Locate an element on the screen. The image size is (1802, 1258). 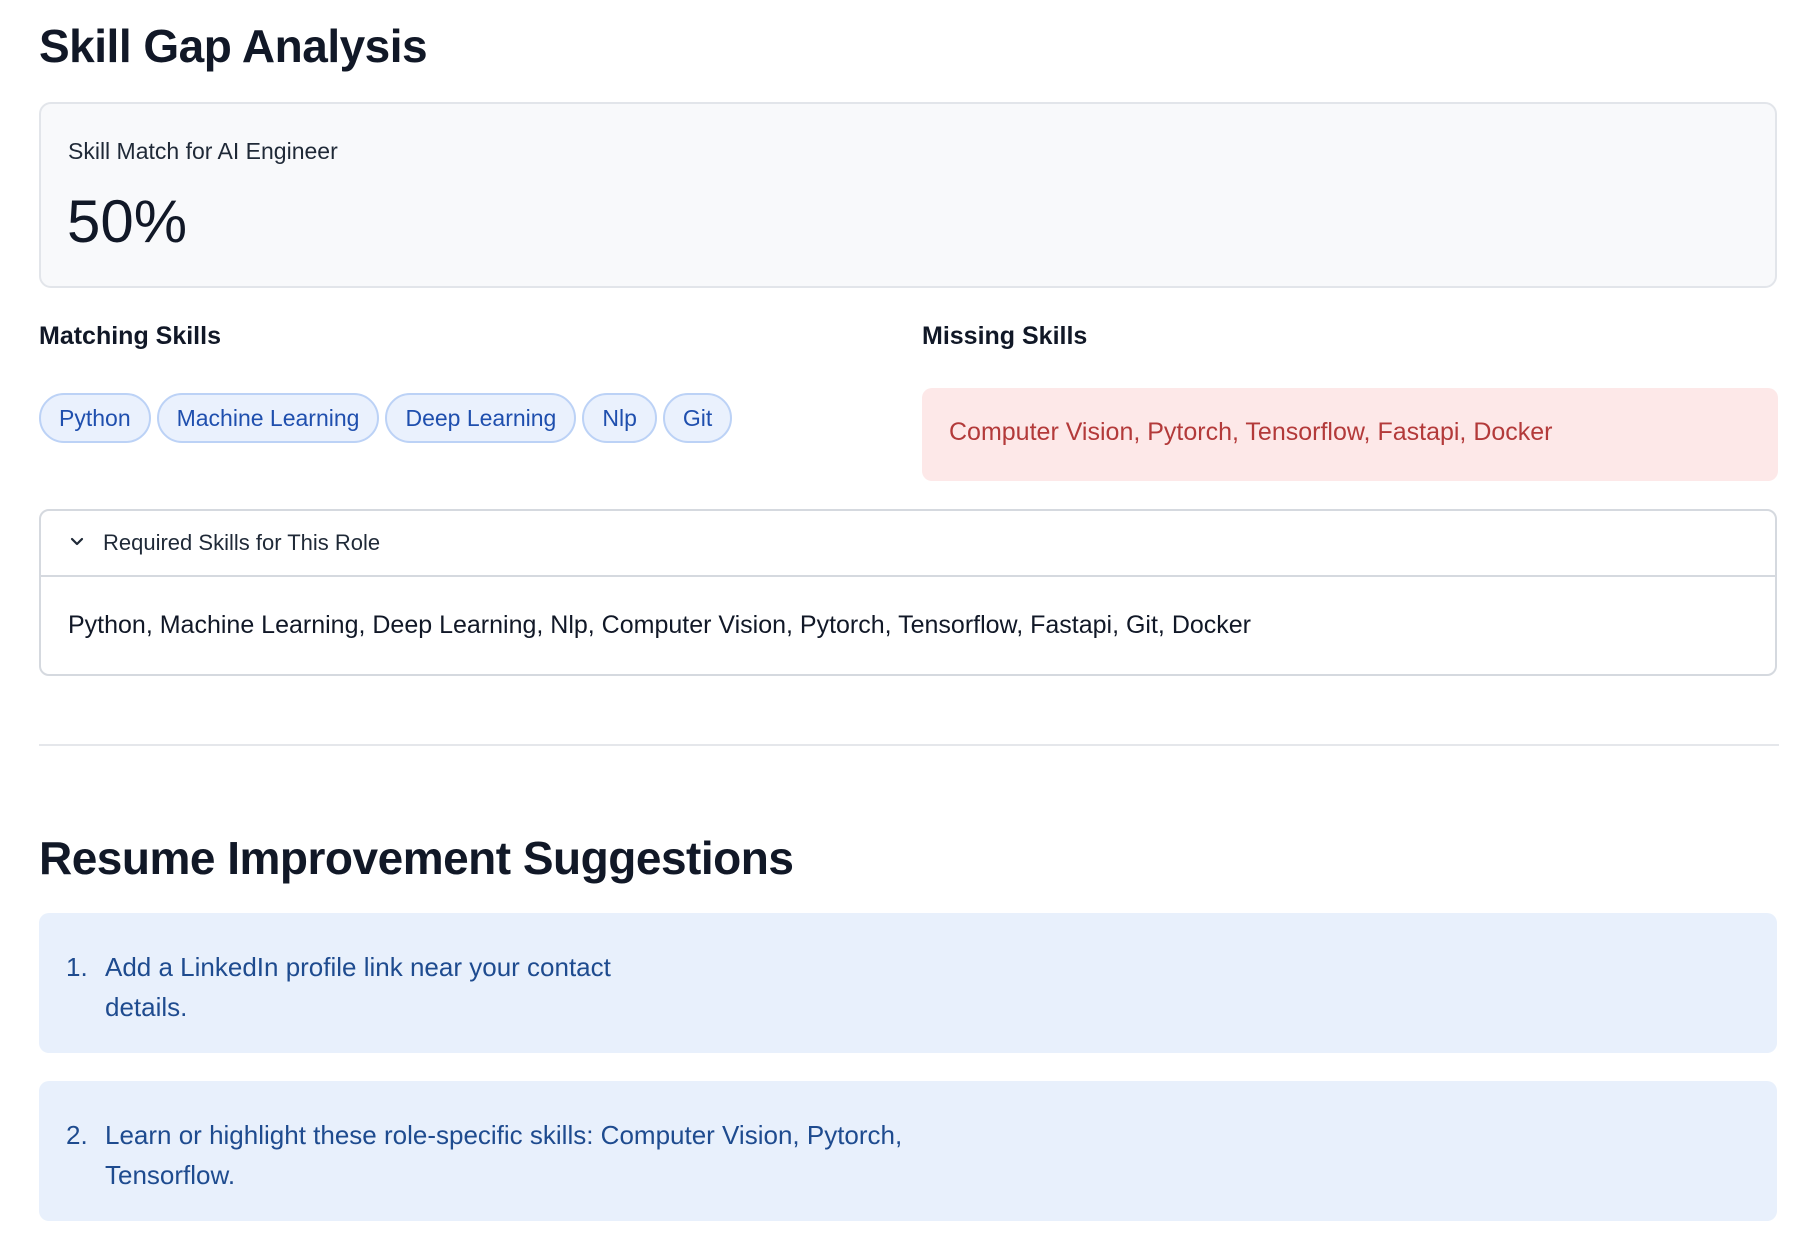
metric-label: Skill Match for AI Engineer is located at coordinates (203, 151).